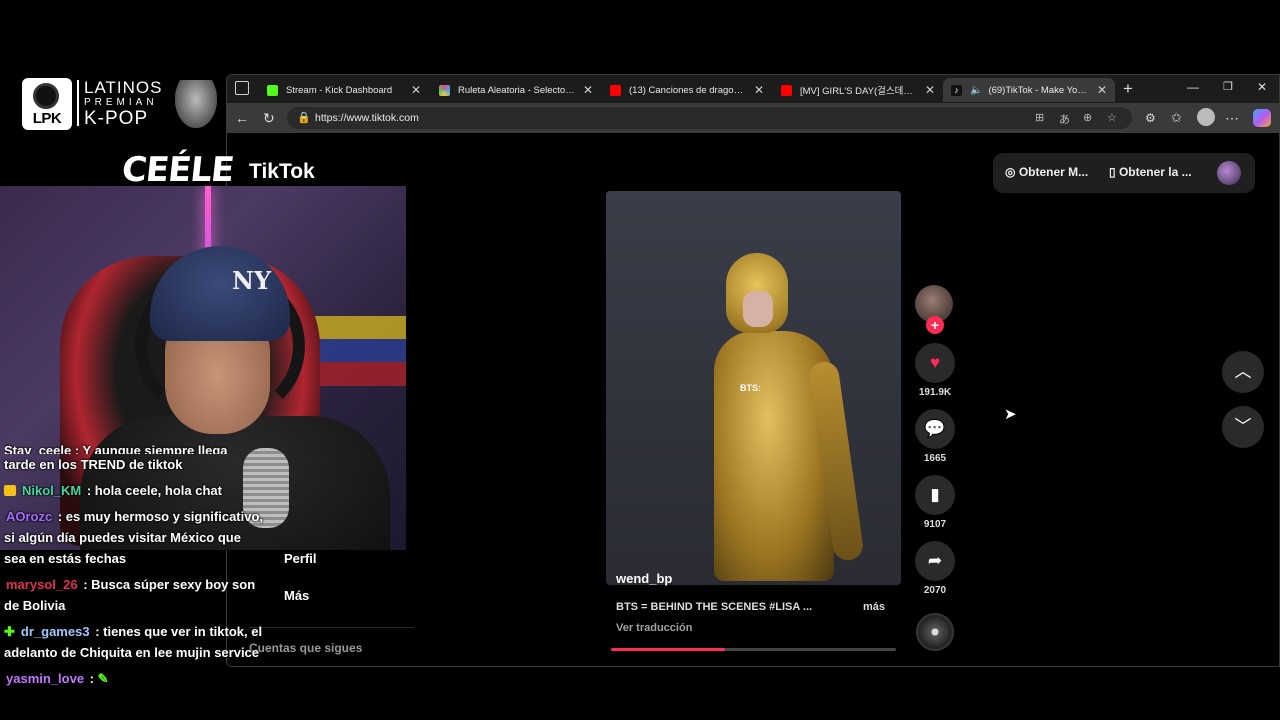 Image resolution: width=1280 pixels, height=720 pixels. What do you see at coordinates (1039, 117) in the screenshot?
I see `app-icon: ⊞` at bounding box center [1039, 117].